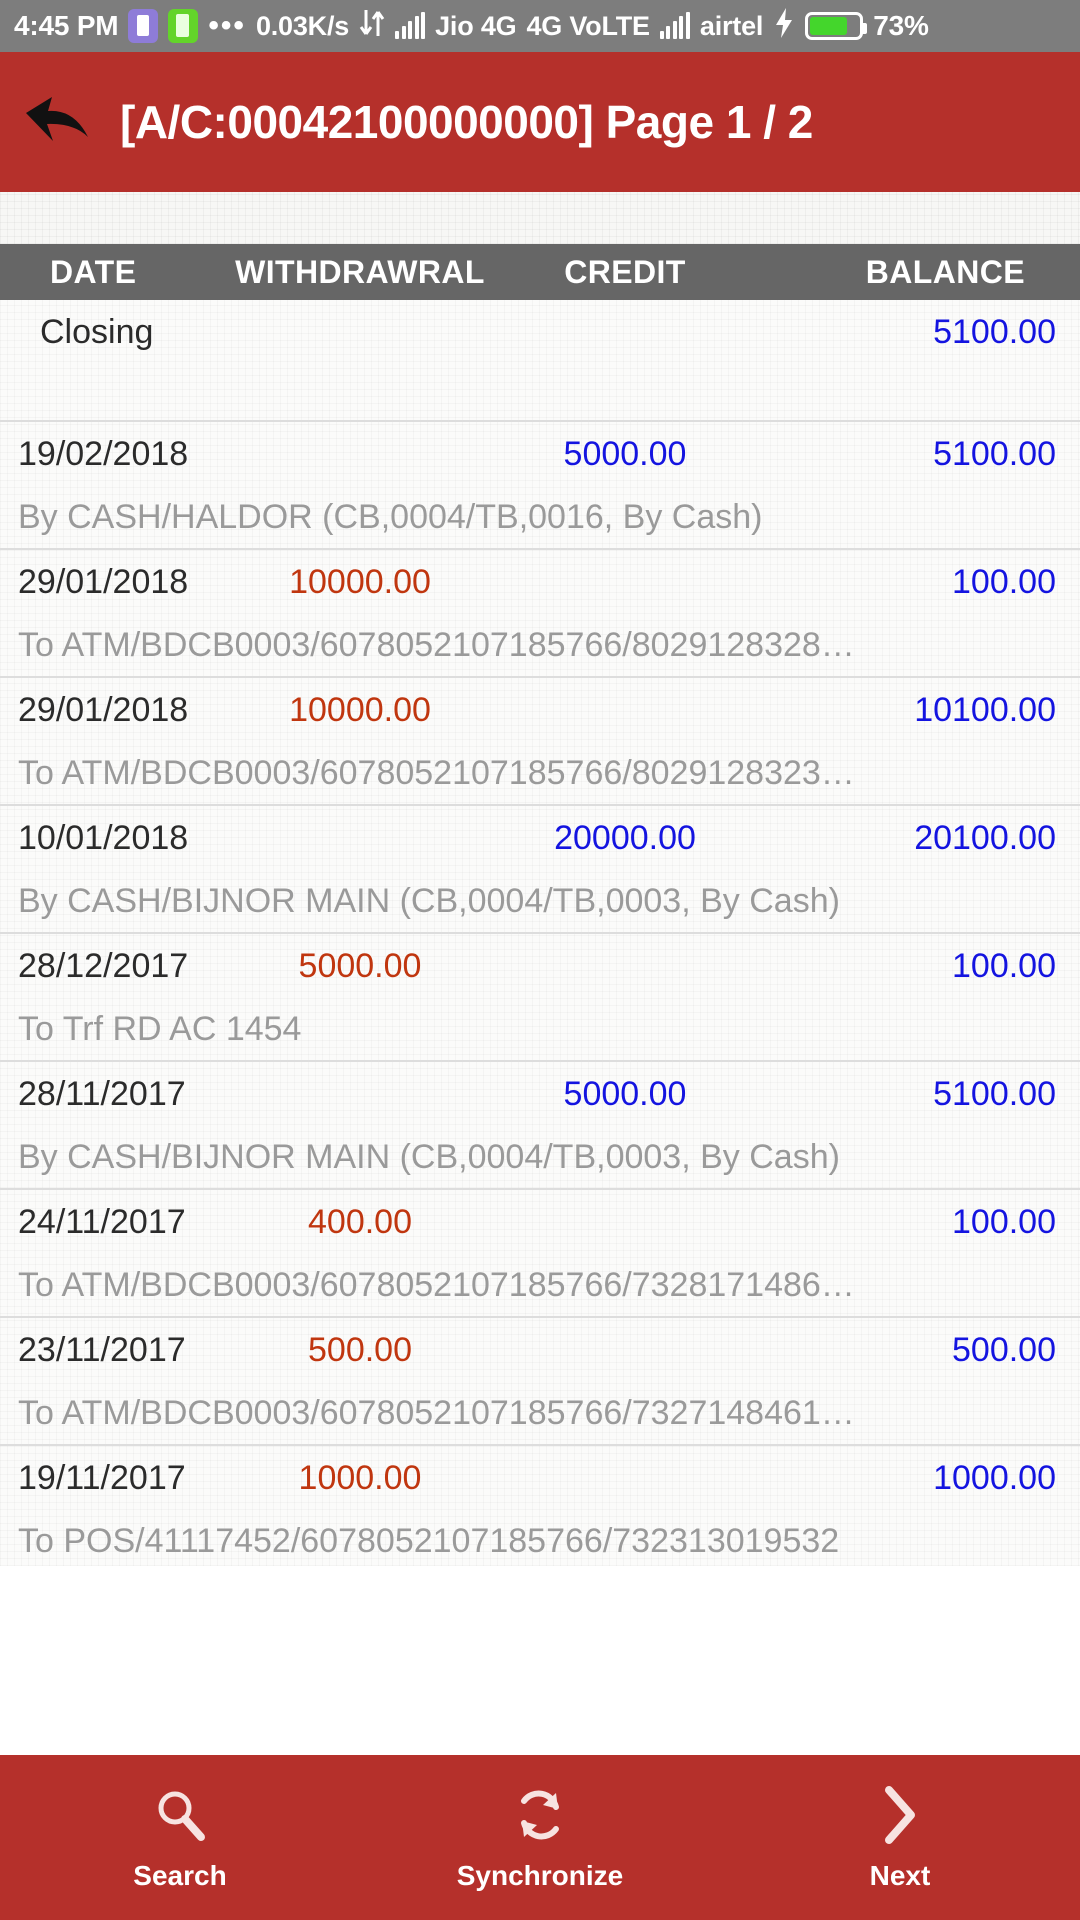 The image size is (1080, 1920). Describe the element at coordinates (540, 710) in the screenshot. I see `transaction-summary: 29/01/2018 10000.00 10100.00` at that location.